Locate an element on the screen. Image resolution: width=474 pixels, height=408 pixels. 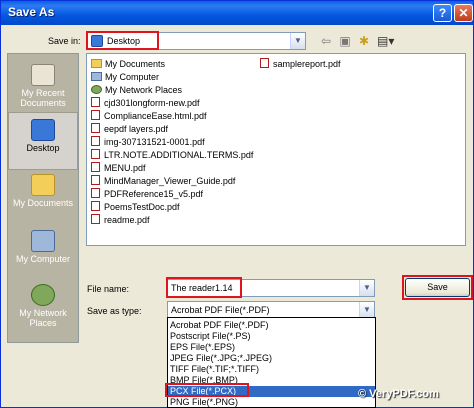
list-item: PDFReference15_v5.pdf is located at coordinates (147, 194).